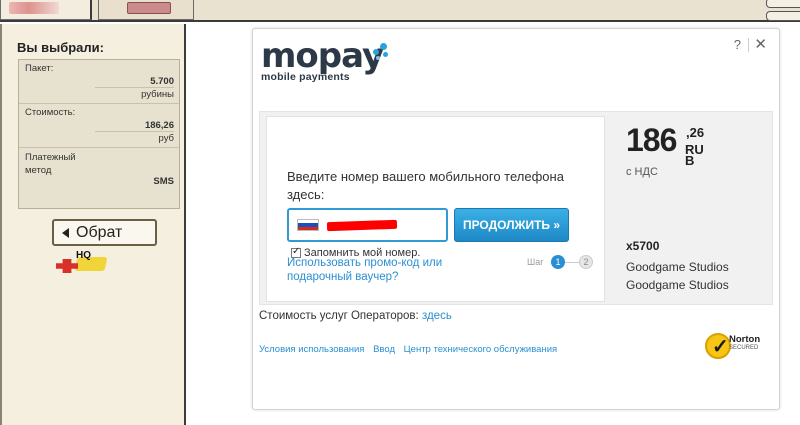 Image resolution: width=800 pixels, height=425 pixels. I want to click on summary-row-method: Платежный метод SMS, so click(99, 177).